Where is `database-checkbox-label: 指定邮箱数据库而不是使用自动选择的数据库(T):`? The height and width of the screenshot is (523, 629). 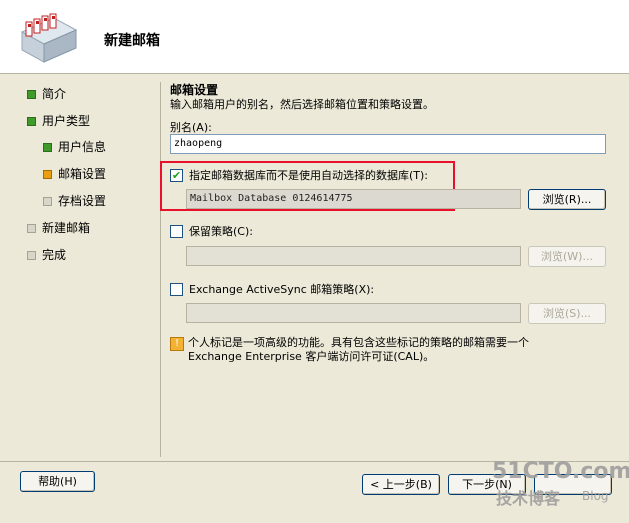 database-checkbox-label: 指定邮箱数据库而不是使用自动选择的数据库(T): is located at coordinates (309, 175).